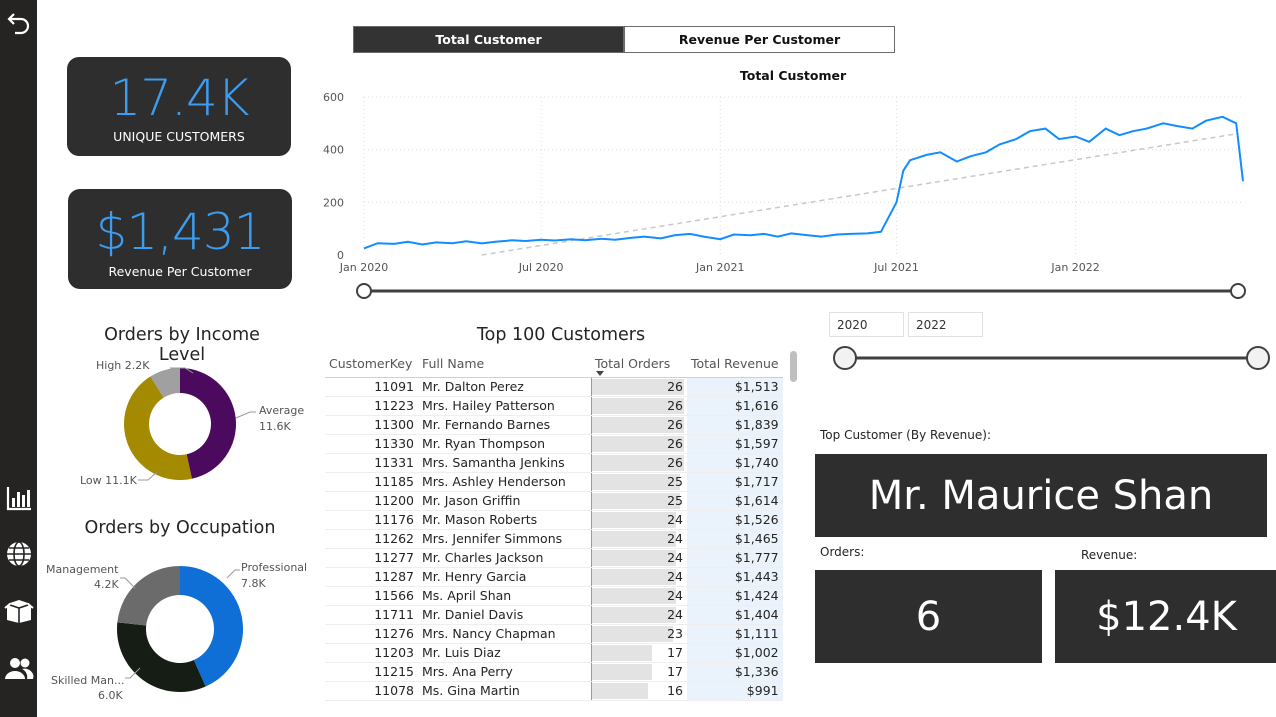 This screenshot has width=1276, height=717. I want to click on revenue-per-customer-toggle: Revenue Per Customer, so click(759, 39).